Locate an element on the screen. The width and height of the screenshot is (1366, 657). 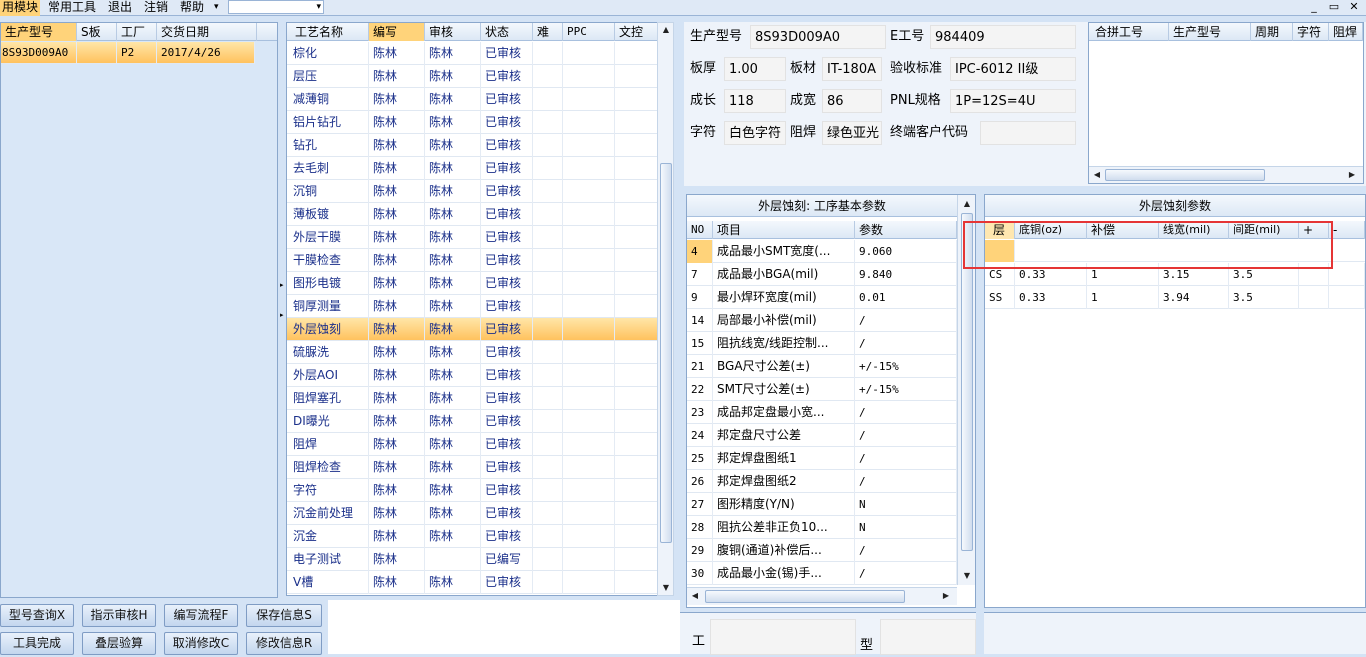
col-merge-no: 合拼工号 is located at coordinates (1129, 32).